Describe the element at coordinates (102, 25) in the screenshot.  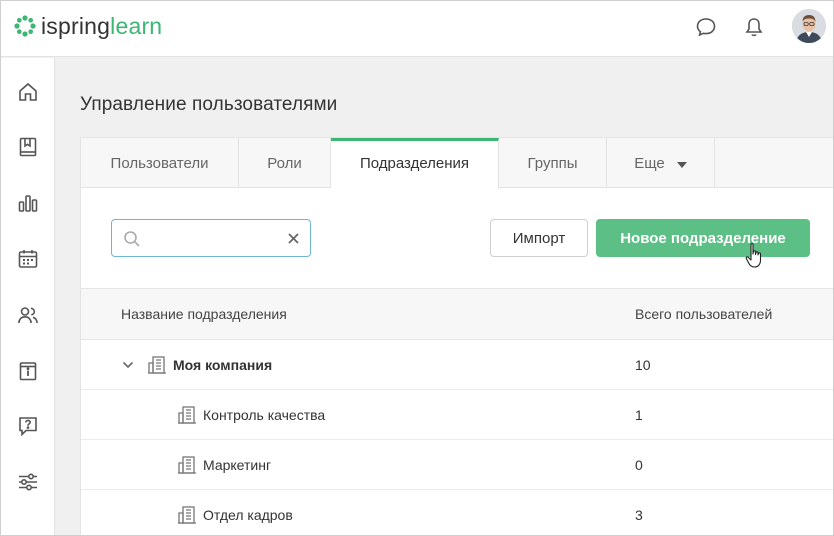
I see `logo-text: ispringlearn` at that location.